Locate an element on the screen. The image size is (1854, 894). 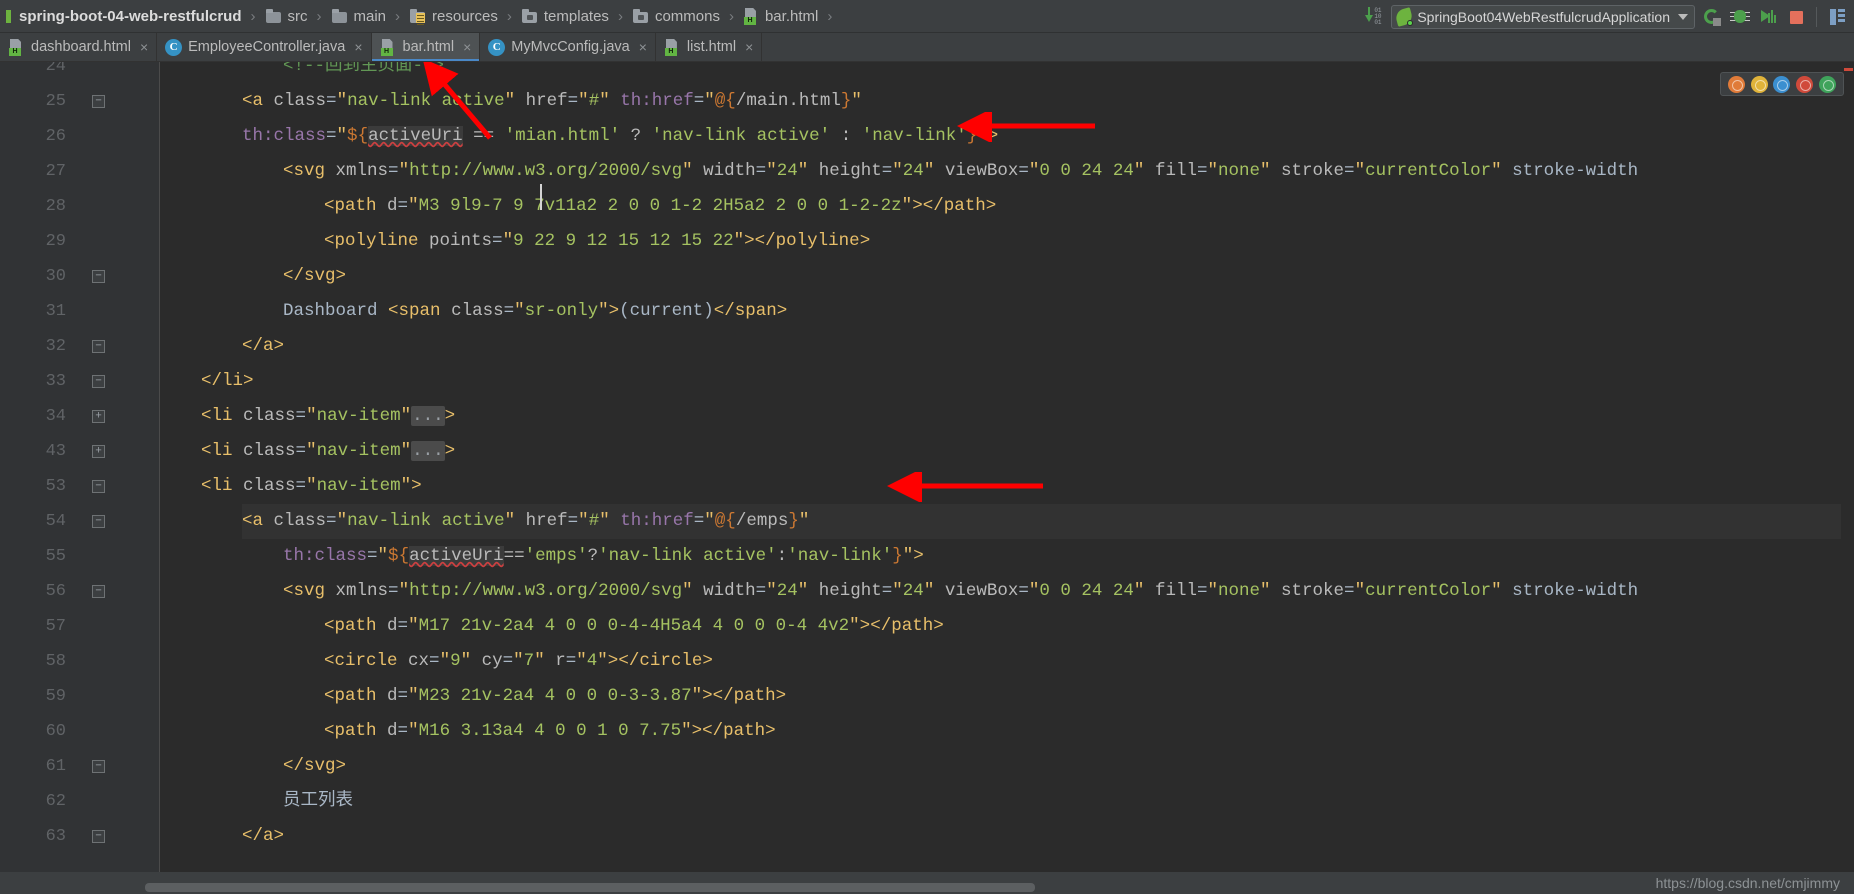
breadcrumb-item-templates: templates is located at coordinates (565, 16).